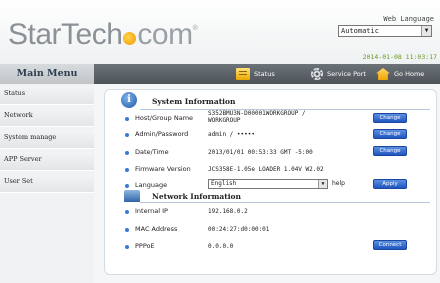  I want to click on internal-ip-value: 192.168.0.2, so click(228, 211).